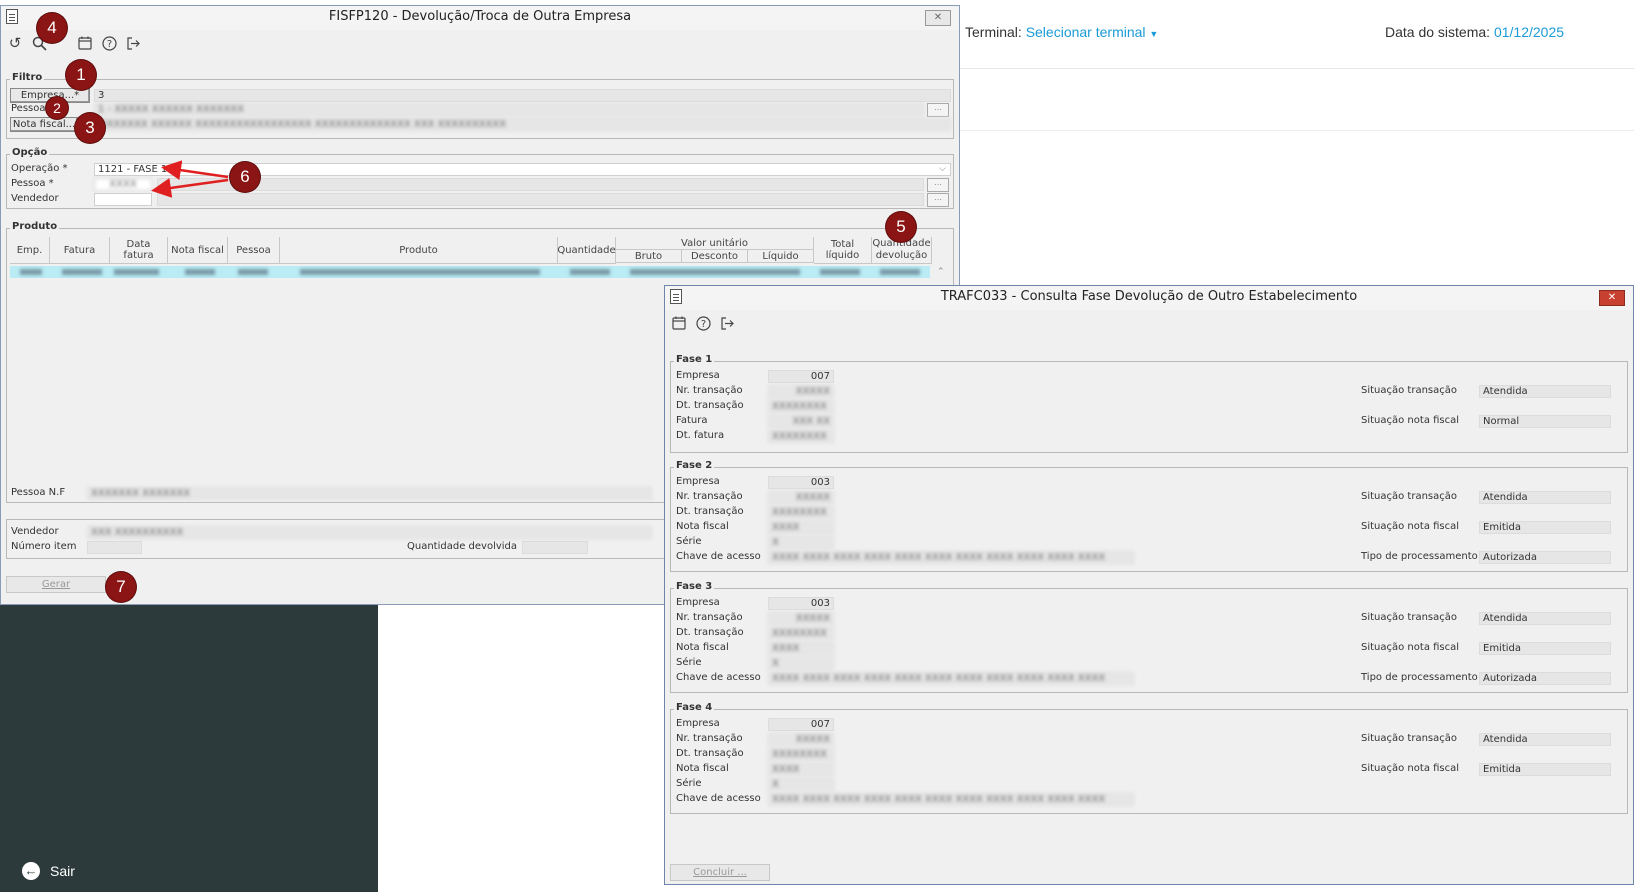 This screenshot has height=892, width=1634. I want to click on close-button: ✕, so click(938, 18).